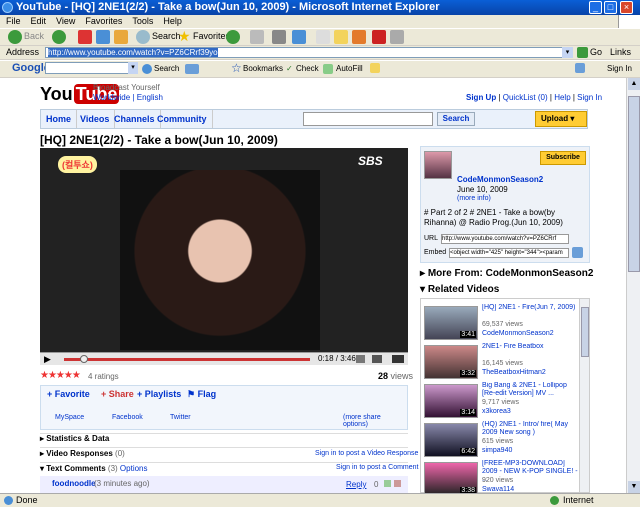  Describe the element at coordinates (451, 323) in the screenshot. I see `related-video-thumbnail: 3:41` at that location.